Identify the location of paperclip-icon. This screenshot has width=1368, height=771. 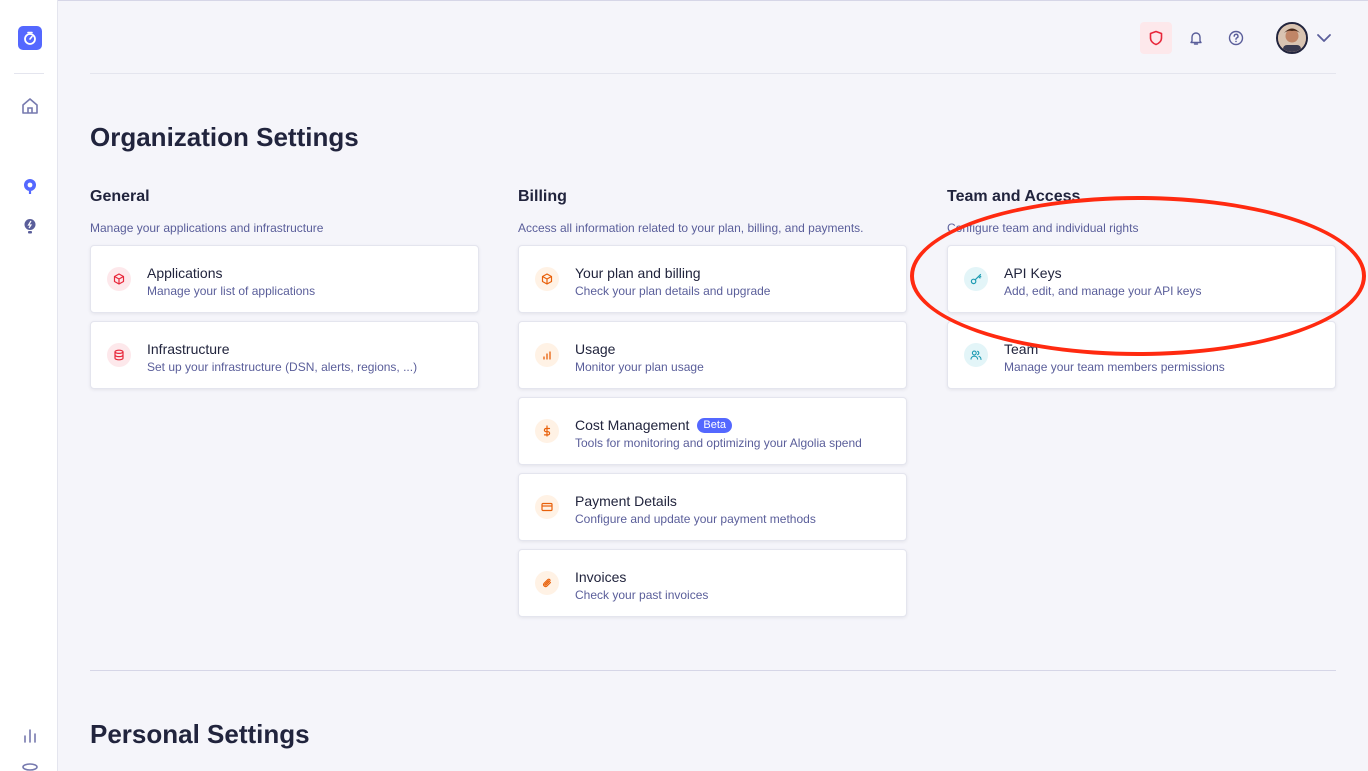
(547, 583).